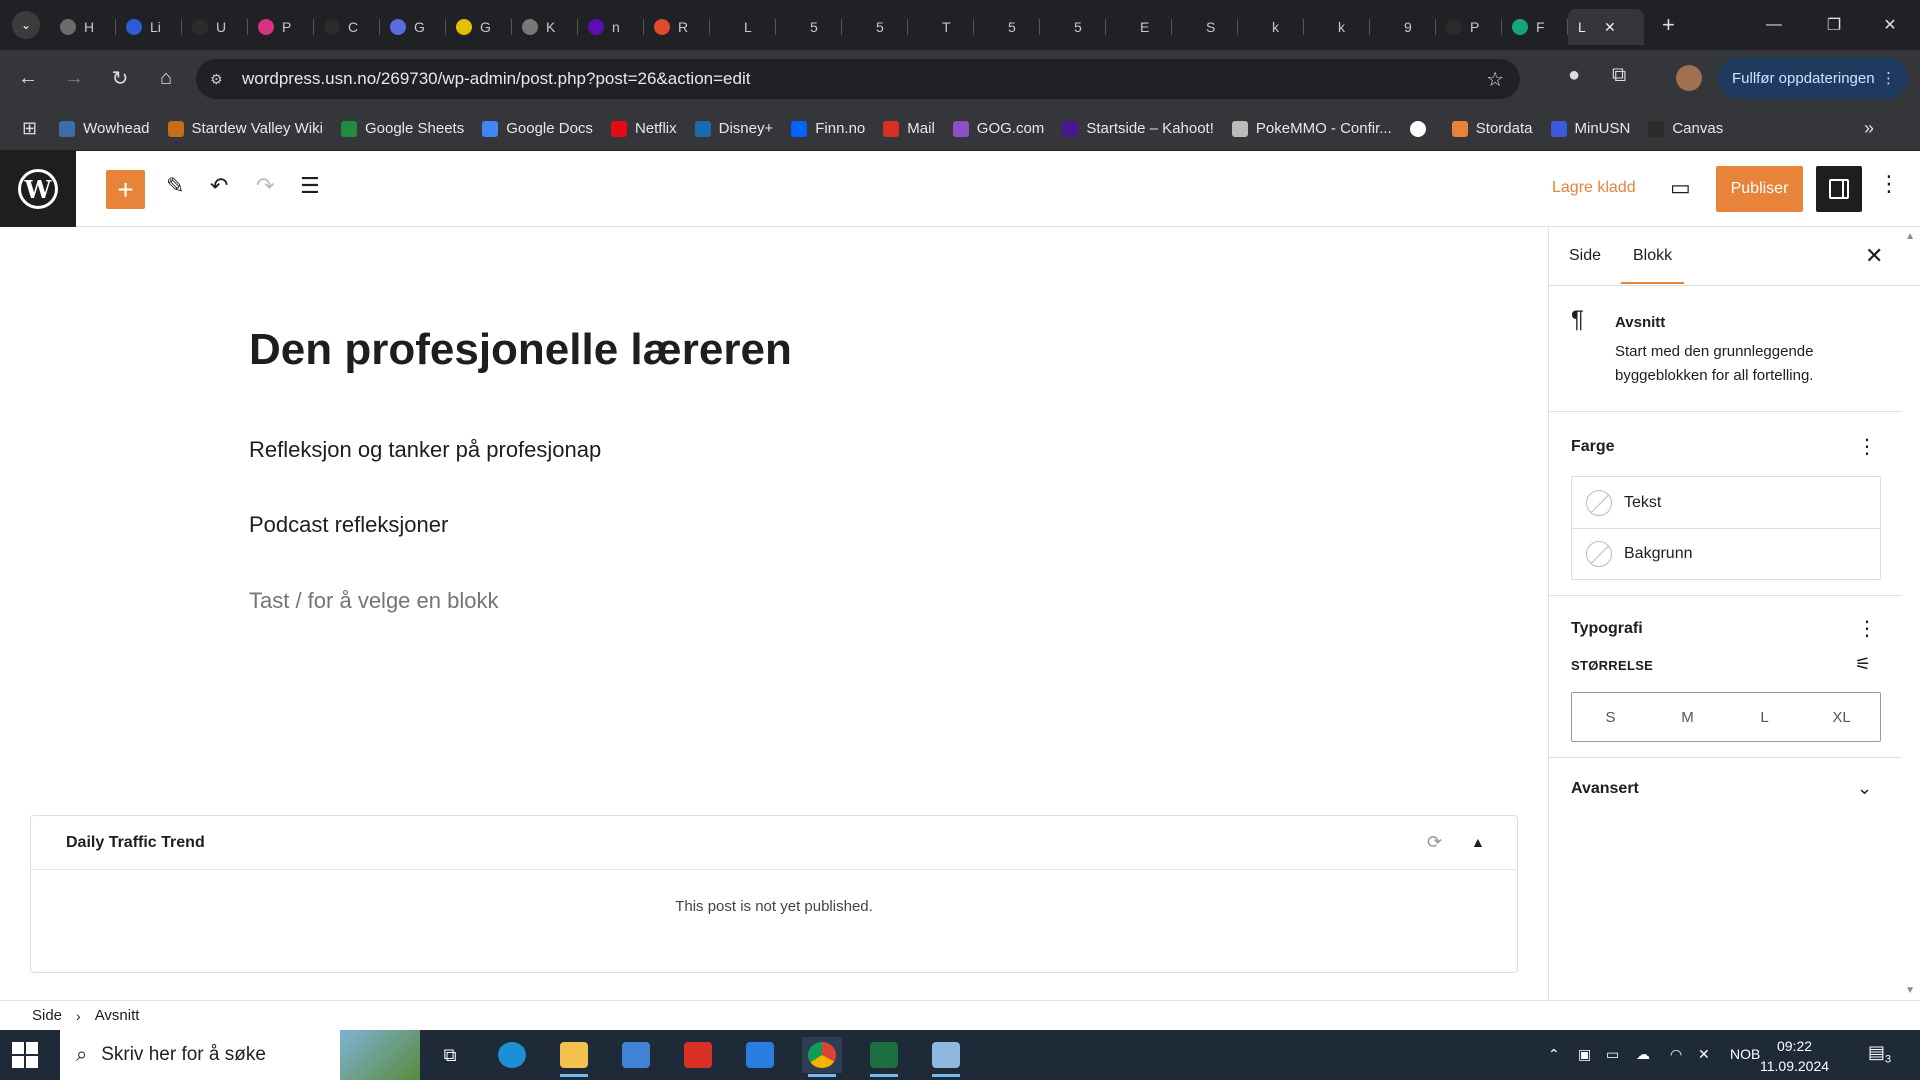  Describe the element at coordinates (1139, 27) in the screenshot. I see `browser-tab: E` at that location.